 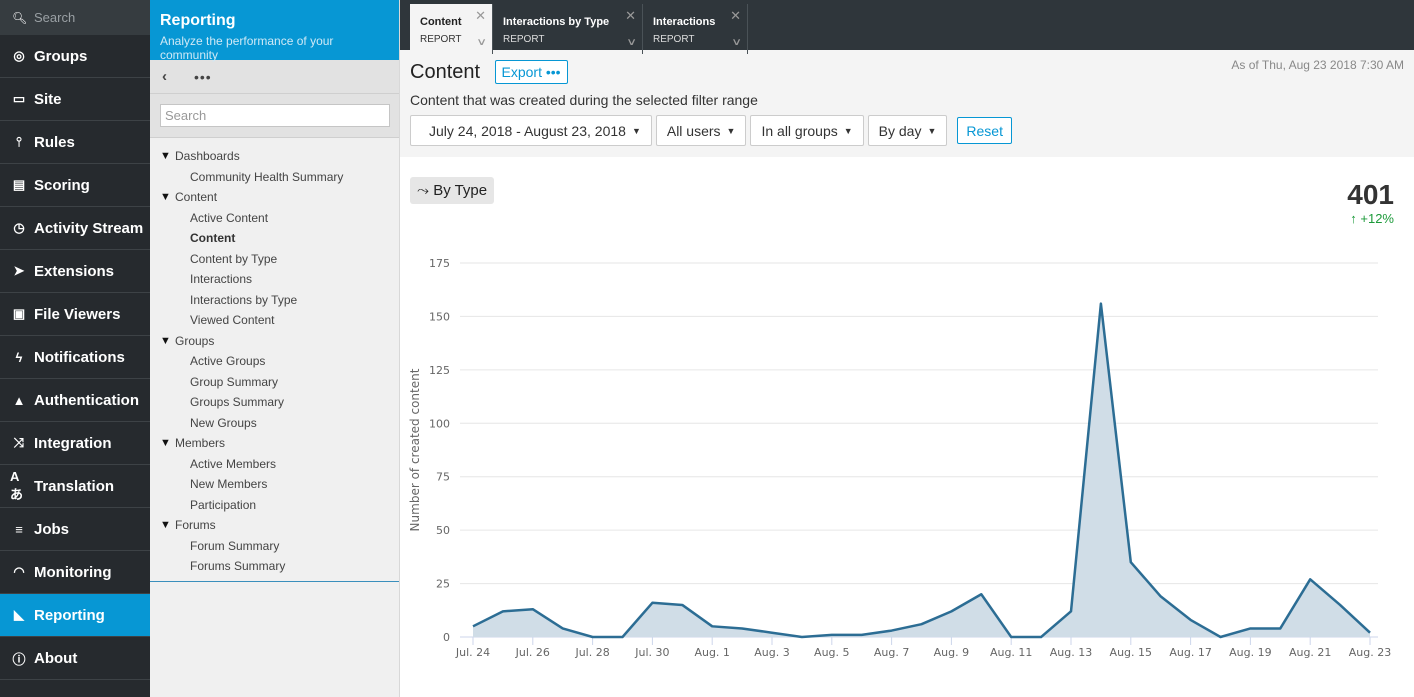 I want to click on x-tick-label: Jul. 26, so click(x=532, y=652).